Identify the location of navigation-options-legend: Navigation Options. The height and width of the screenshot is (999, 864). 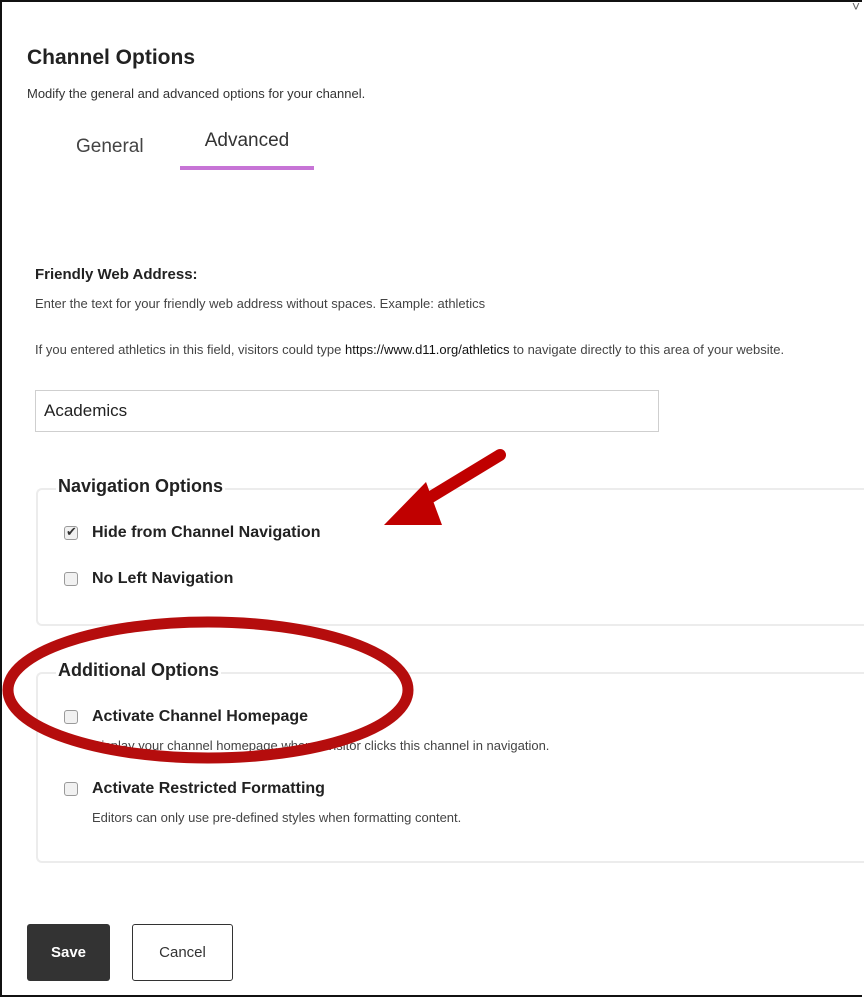
(141, 486).